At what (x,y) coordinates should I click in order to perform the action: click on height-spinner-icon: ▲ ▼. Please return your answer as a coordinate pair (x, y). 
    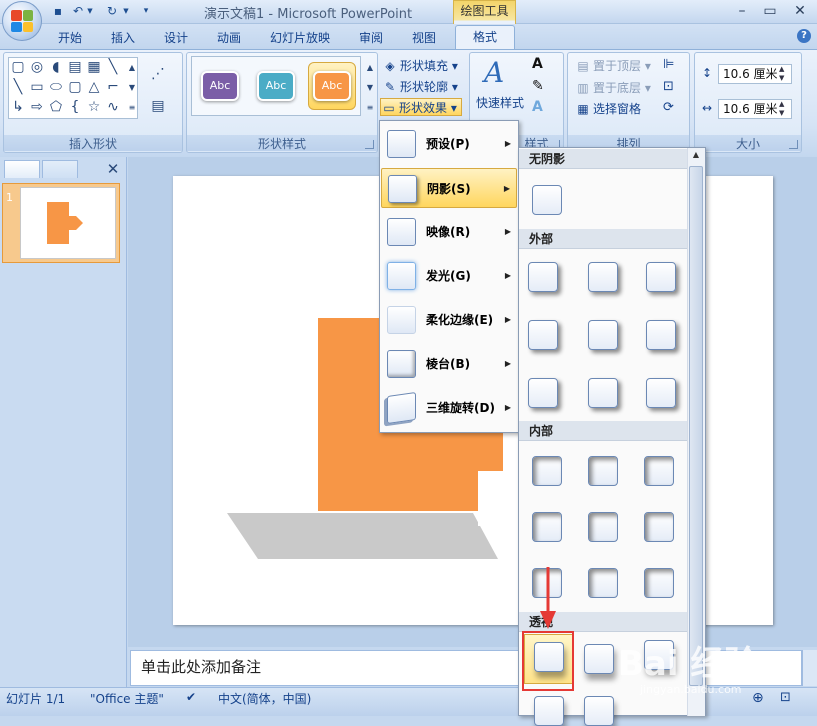
    Looking at the image, I should click on (784, 74).